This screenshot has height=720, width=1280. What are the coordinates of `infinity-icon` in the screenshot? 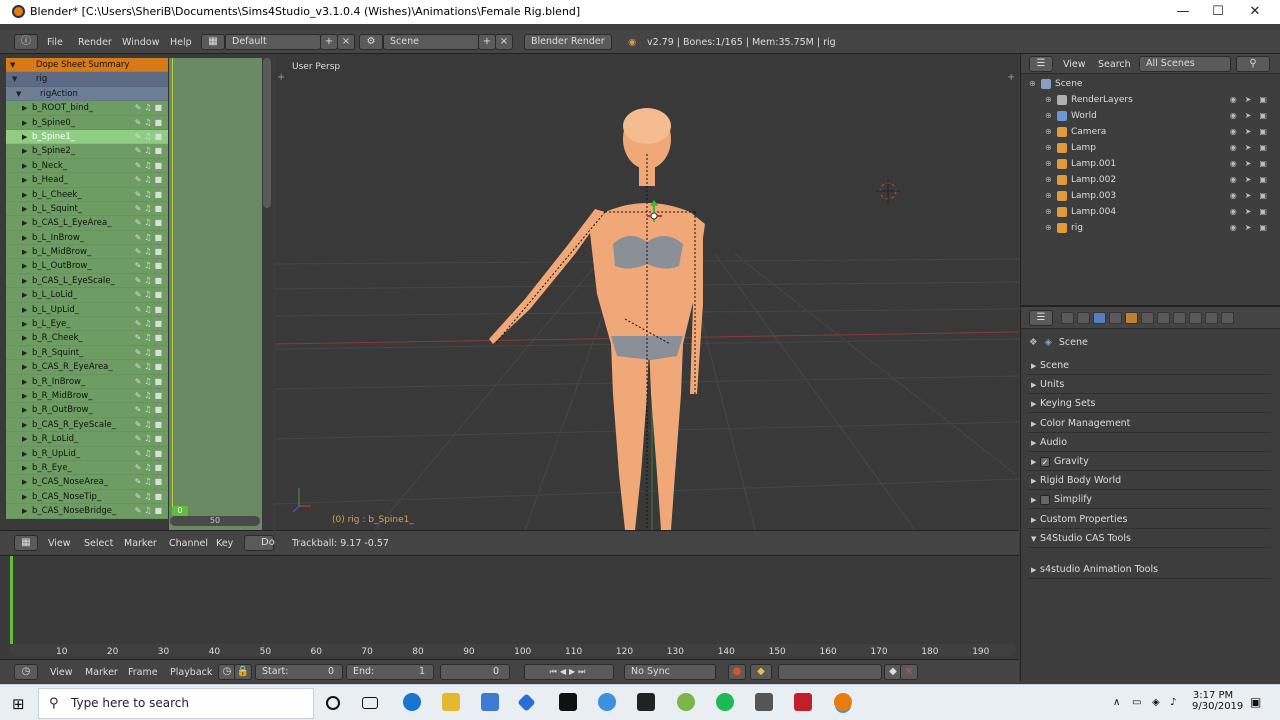 It's located at (607, 702).